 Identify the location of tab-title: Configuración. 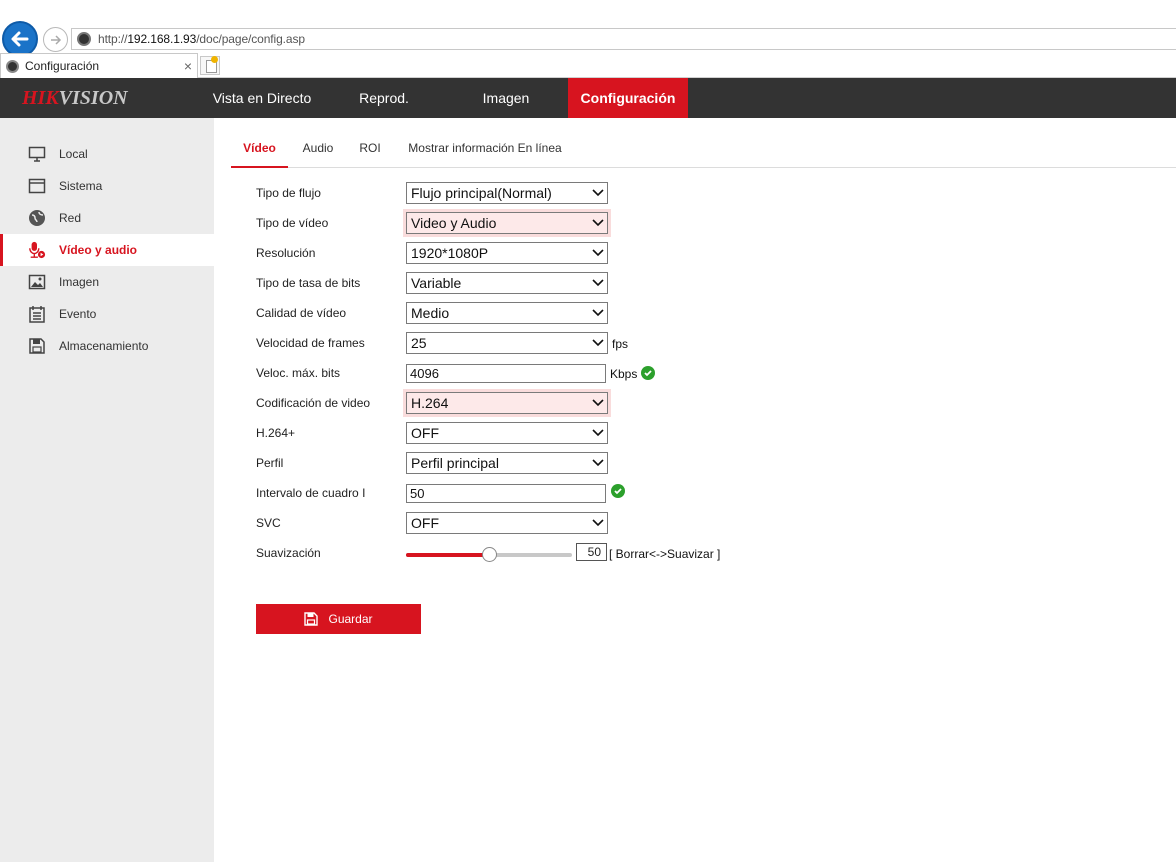
(62, 66).